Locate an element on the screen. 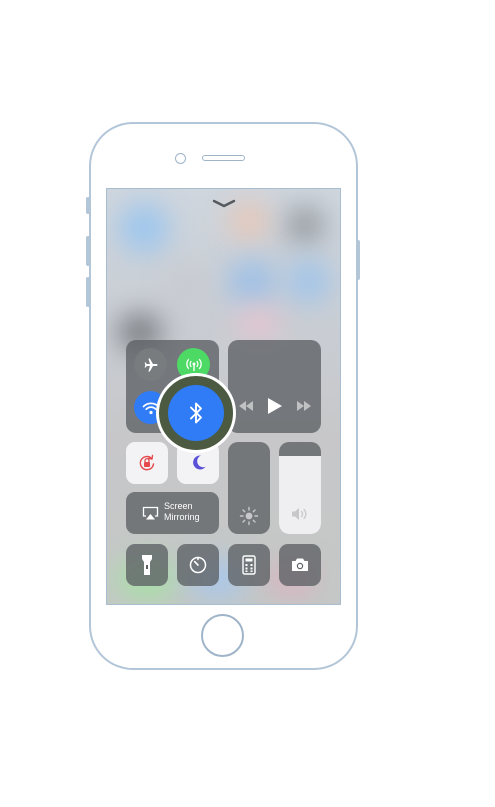 This screenshot has height=807, width=495. rotation-lock-icon is located at coordinates (147, 462).